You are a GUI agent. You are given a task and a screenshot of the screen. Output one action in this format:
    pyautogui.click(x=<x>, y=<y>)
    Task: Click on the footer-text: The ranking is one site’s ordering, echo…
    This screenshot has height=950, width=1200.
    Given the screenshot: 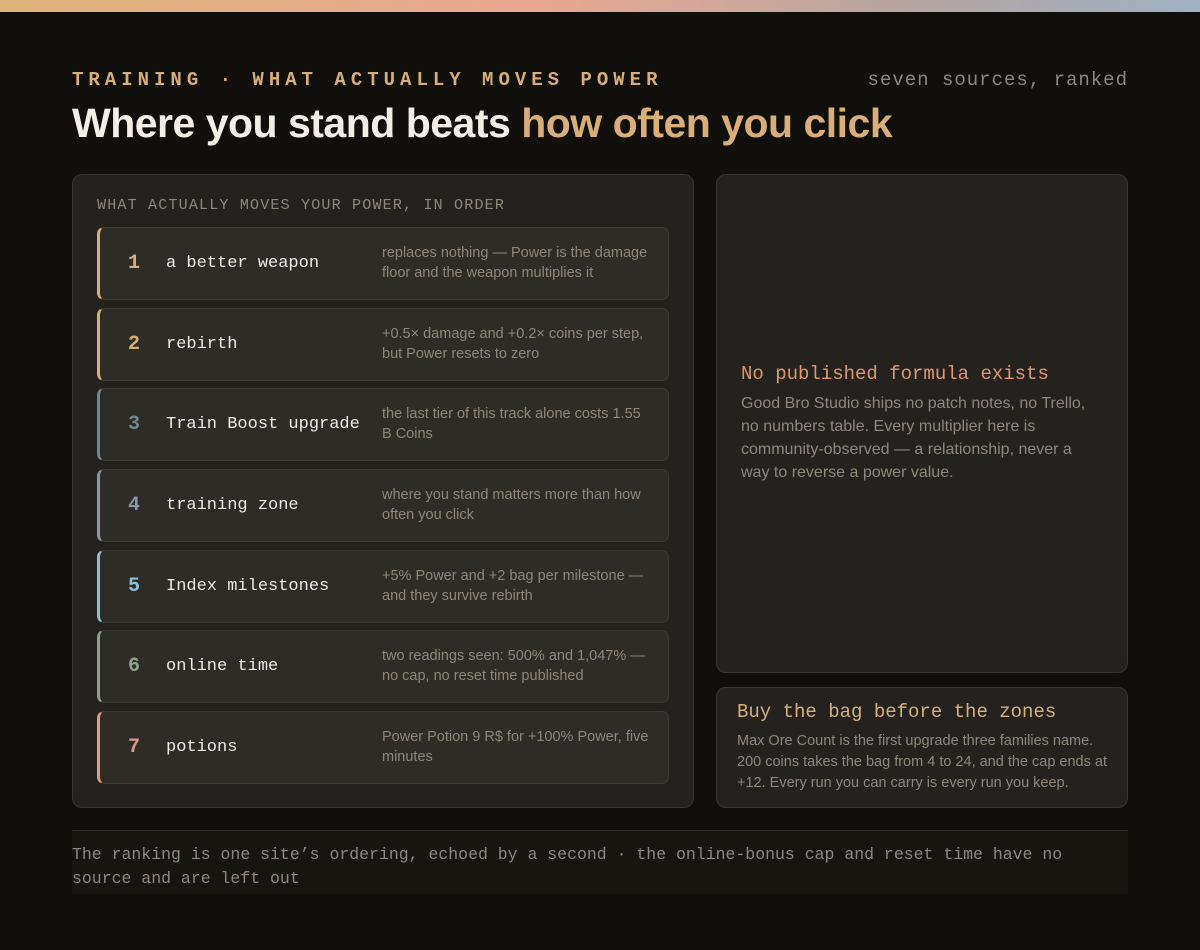 What is the action you would take?
    pyautogui.click(x=567, y=866)
    